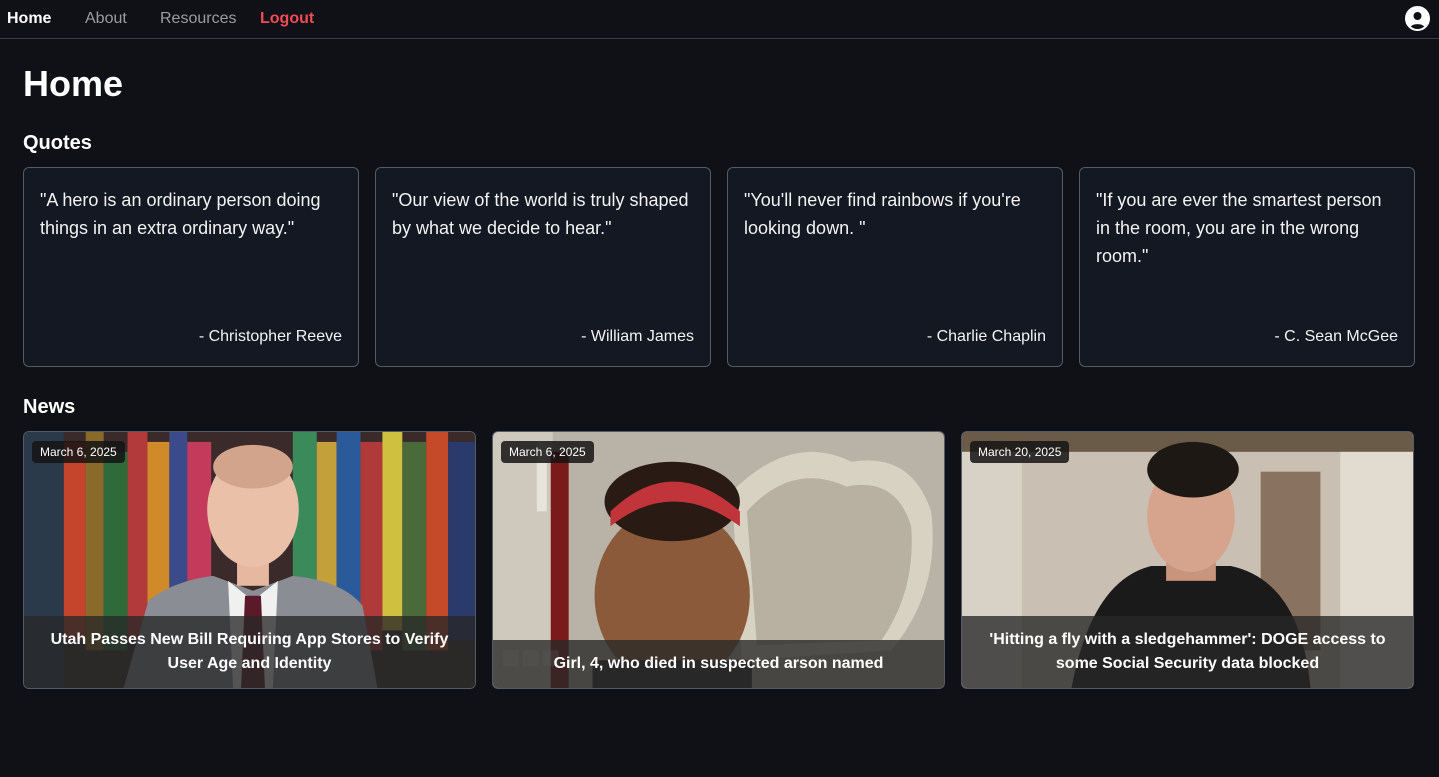  I want to click on nav-logout-link: Logout, so click(287, 19).